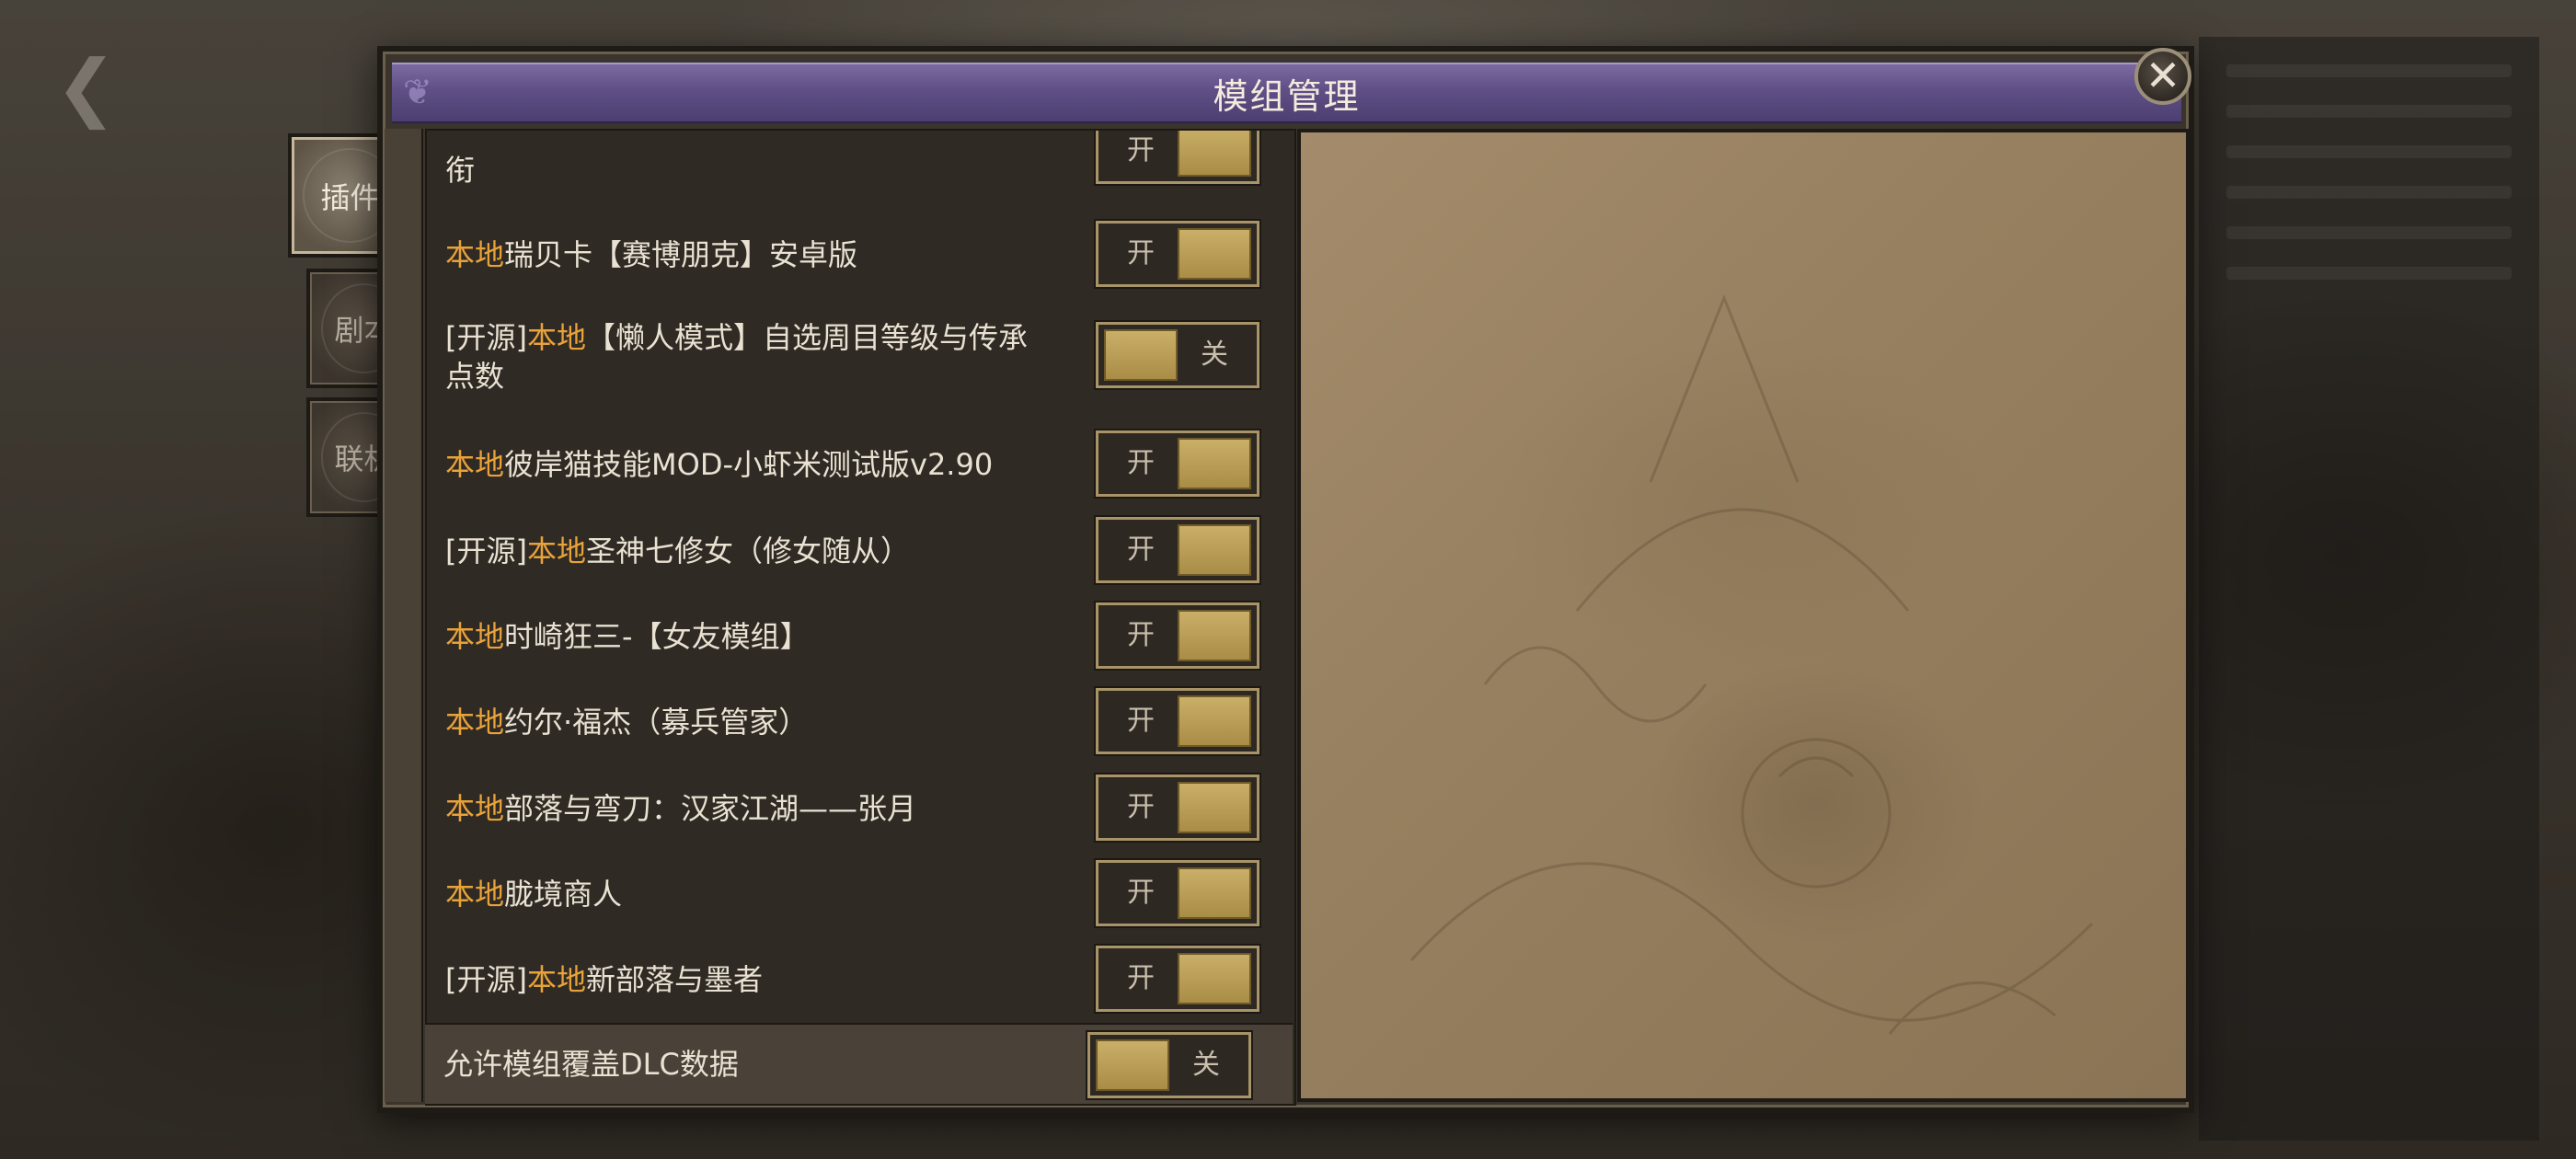 Image resolution: width=2576 pixels, height=1159 pixels. I want to click on mod-title: 衔, so click(460, 170).